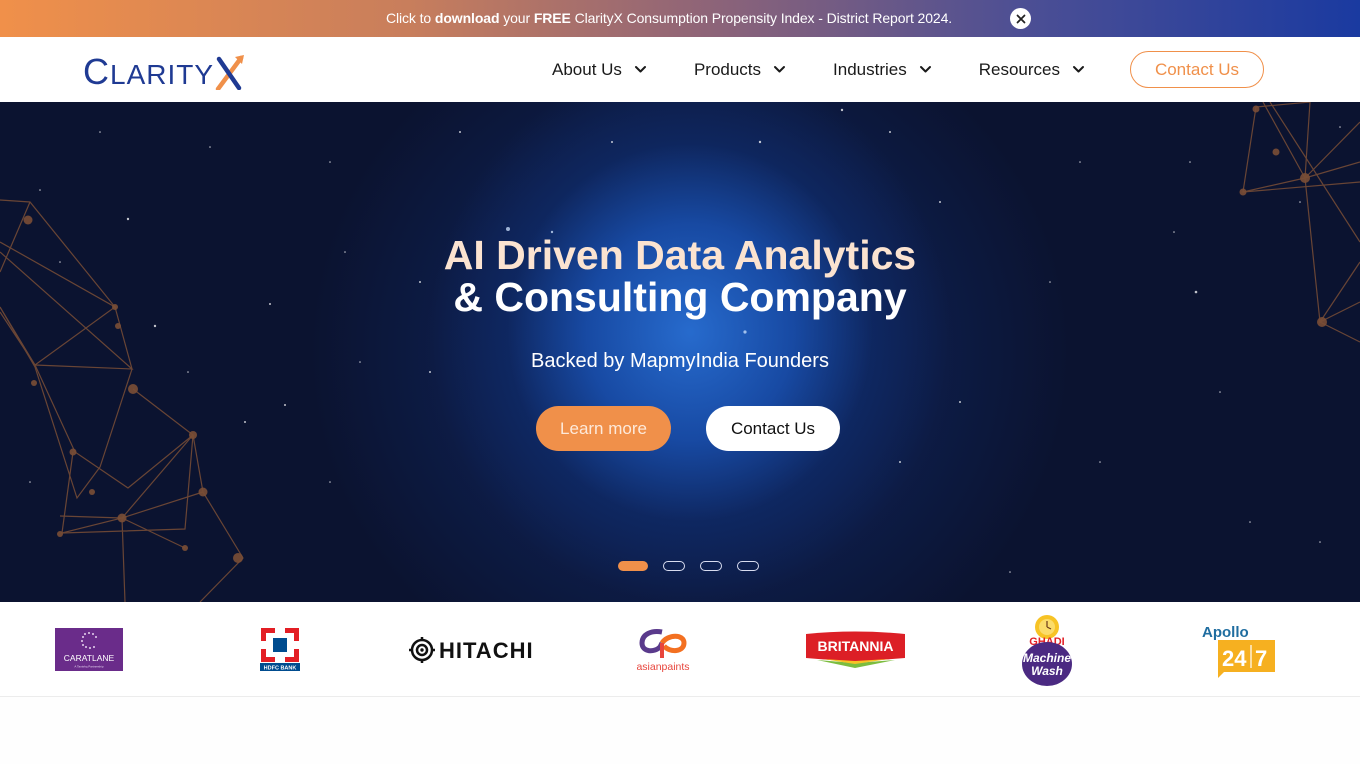 This screenshot has height=764, width=1360. I want to click on hitachi-logo: HITACHI, so click(471, 650).